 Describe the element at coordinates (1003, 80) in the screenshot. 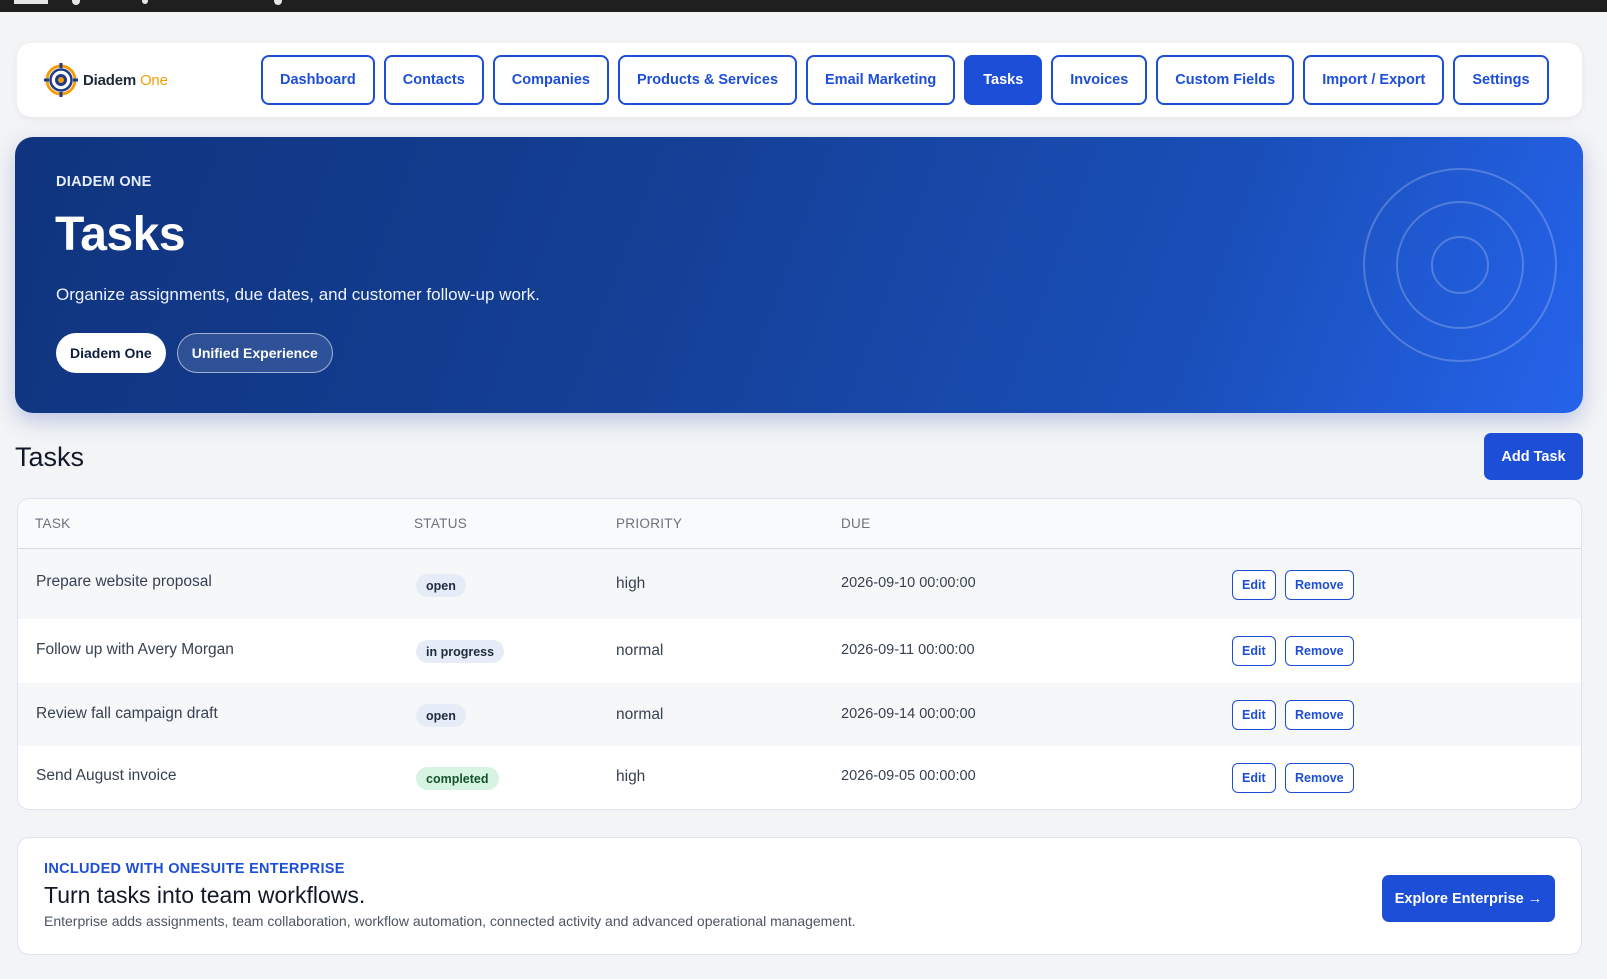

I see `nav-tasks: Tasks` at that location.